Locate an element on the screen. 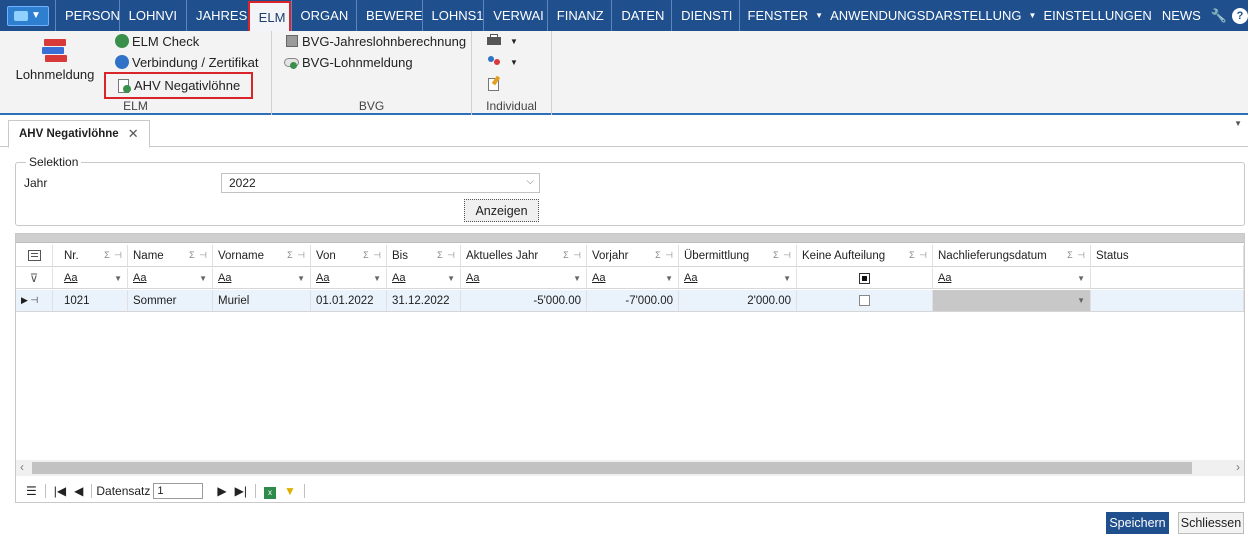  bvg-jahreslohnberechnung-button: BVG-Jahreslohnberechnung is located at coordinates (375, 41).